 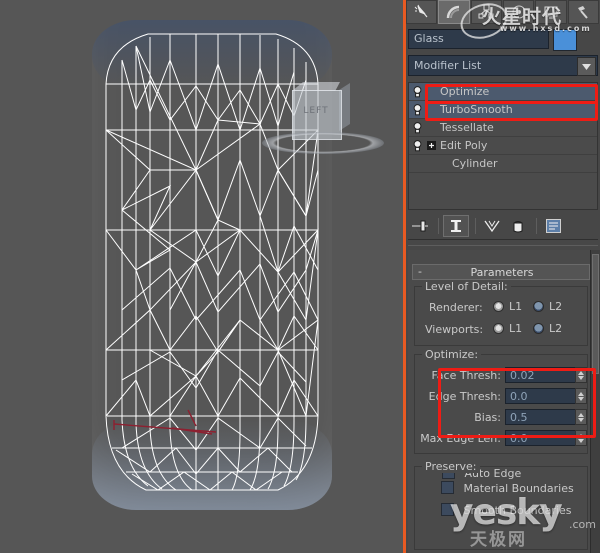 I want to click on edge-thresh-input: 0.0, so click(x=542, y=396).